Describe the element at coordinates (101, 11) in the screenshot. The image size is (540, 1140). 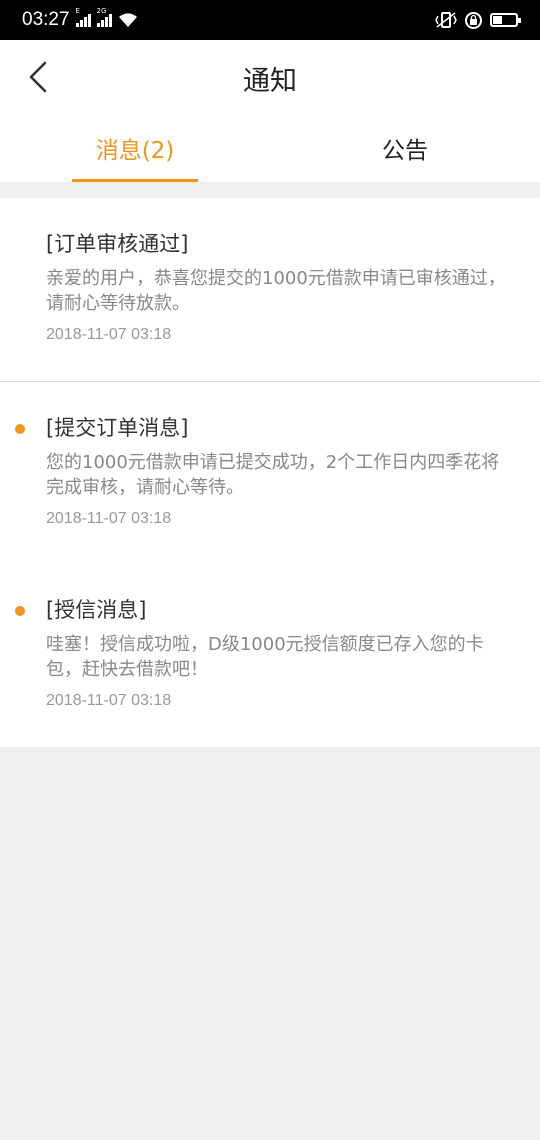
I see `signal-type-label-2: 2G` at that location.